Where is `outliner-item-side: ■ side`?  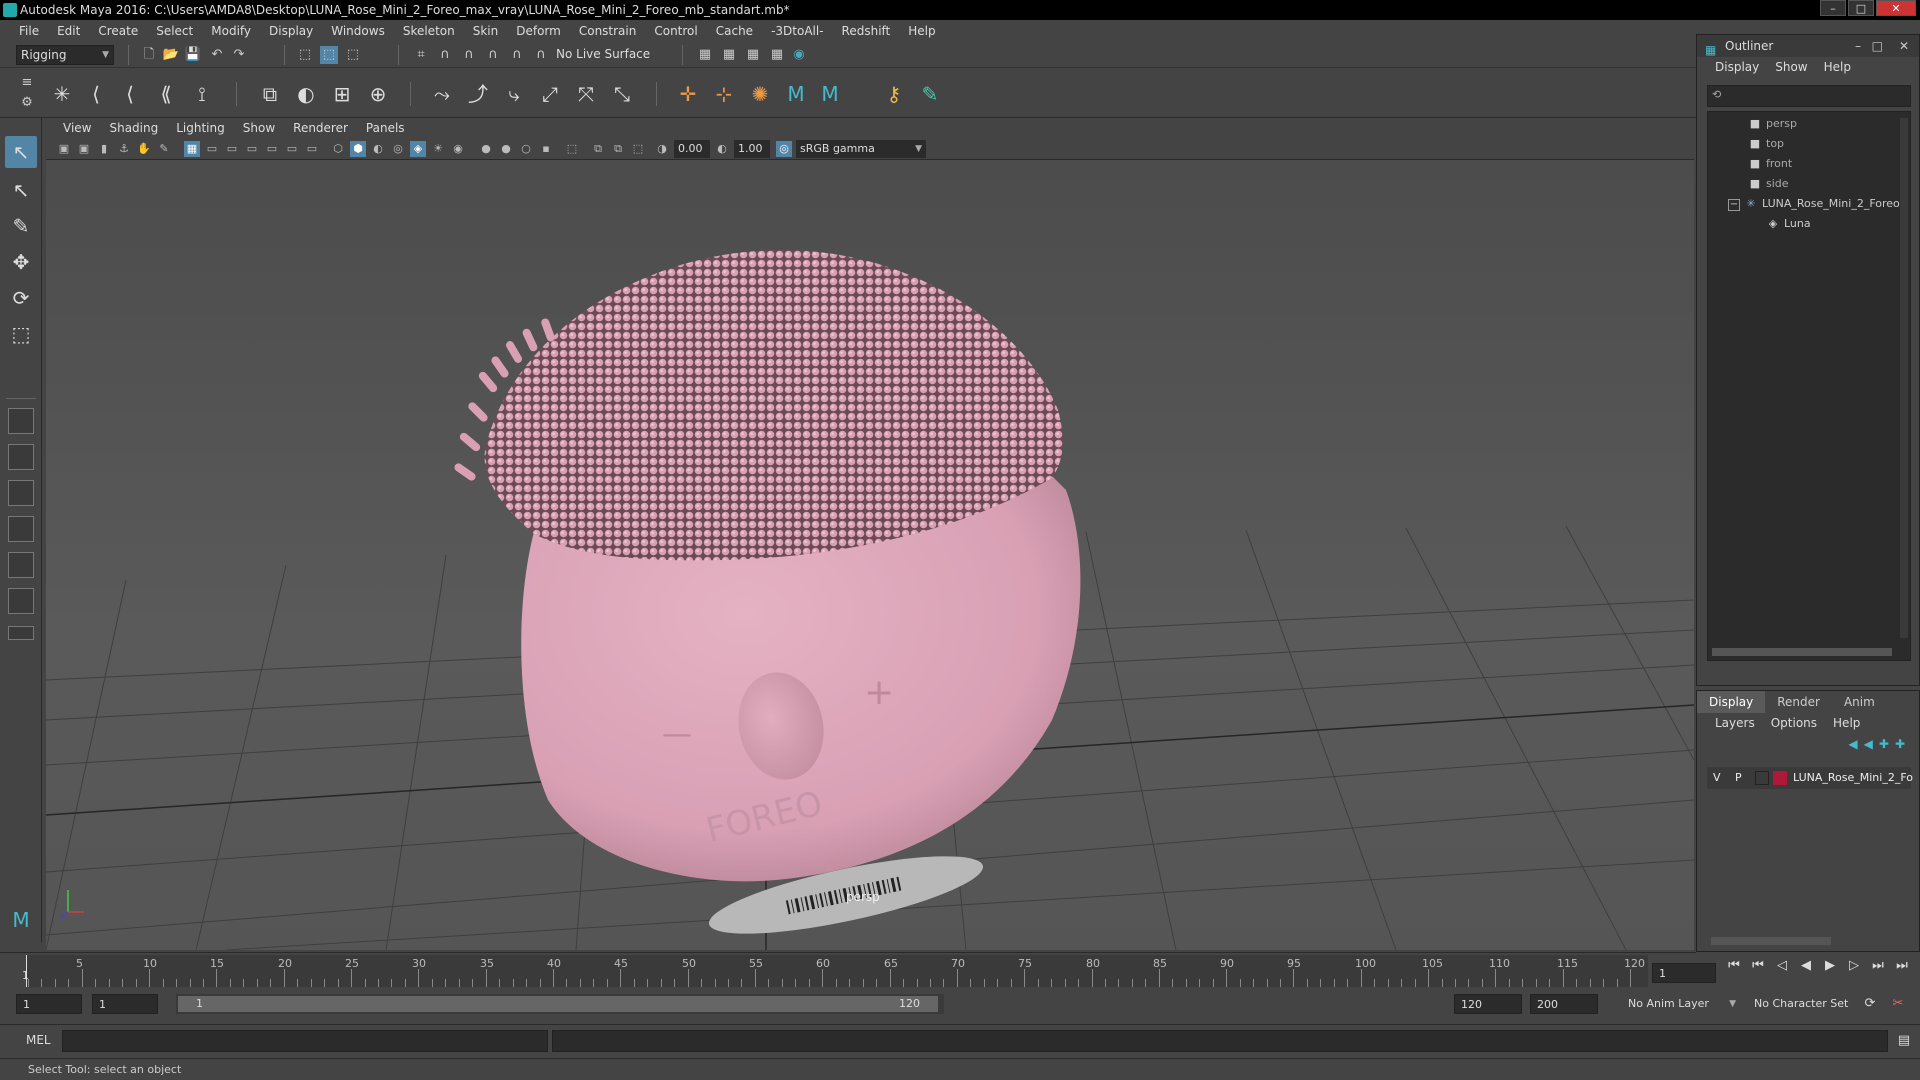
outliner-item-side: ■ side is located at coordinates (1768, 184).